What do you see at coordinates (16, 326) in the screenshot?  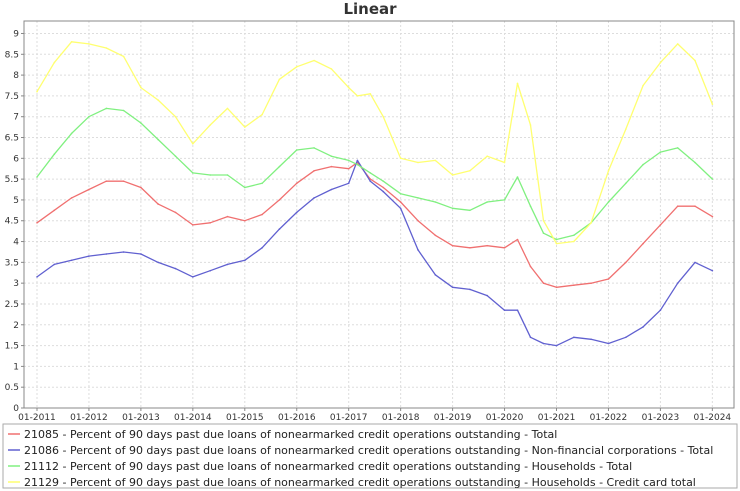 I see `y-tick-label: 2` at bounding box center [16, 326].